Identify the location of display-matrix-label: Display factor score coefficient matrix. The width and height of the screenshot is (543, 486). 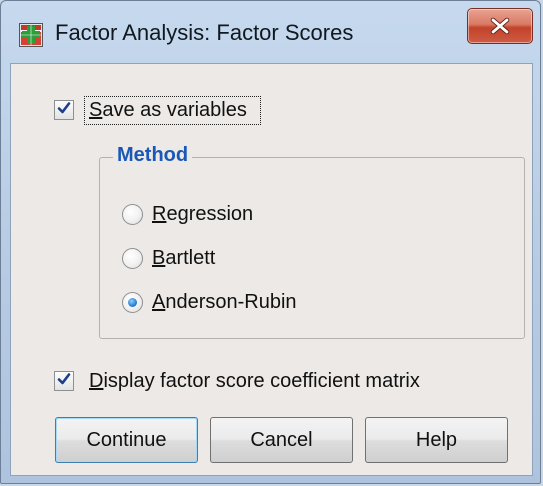
(254, 381).